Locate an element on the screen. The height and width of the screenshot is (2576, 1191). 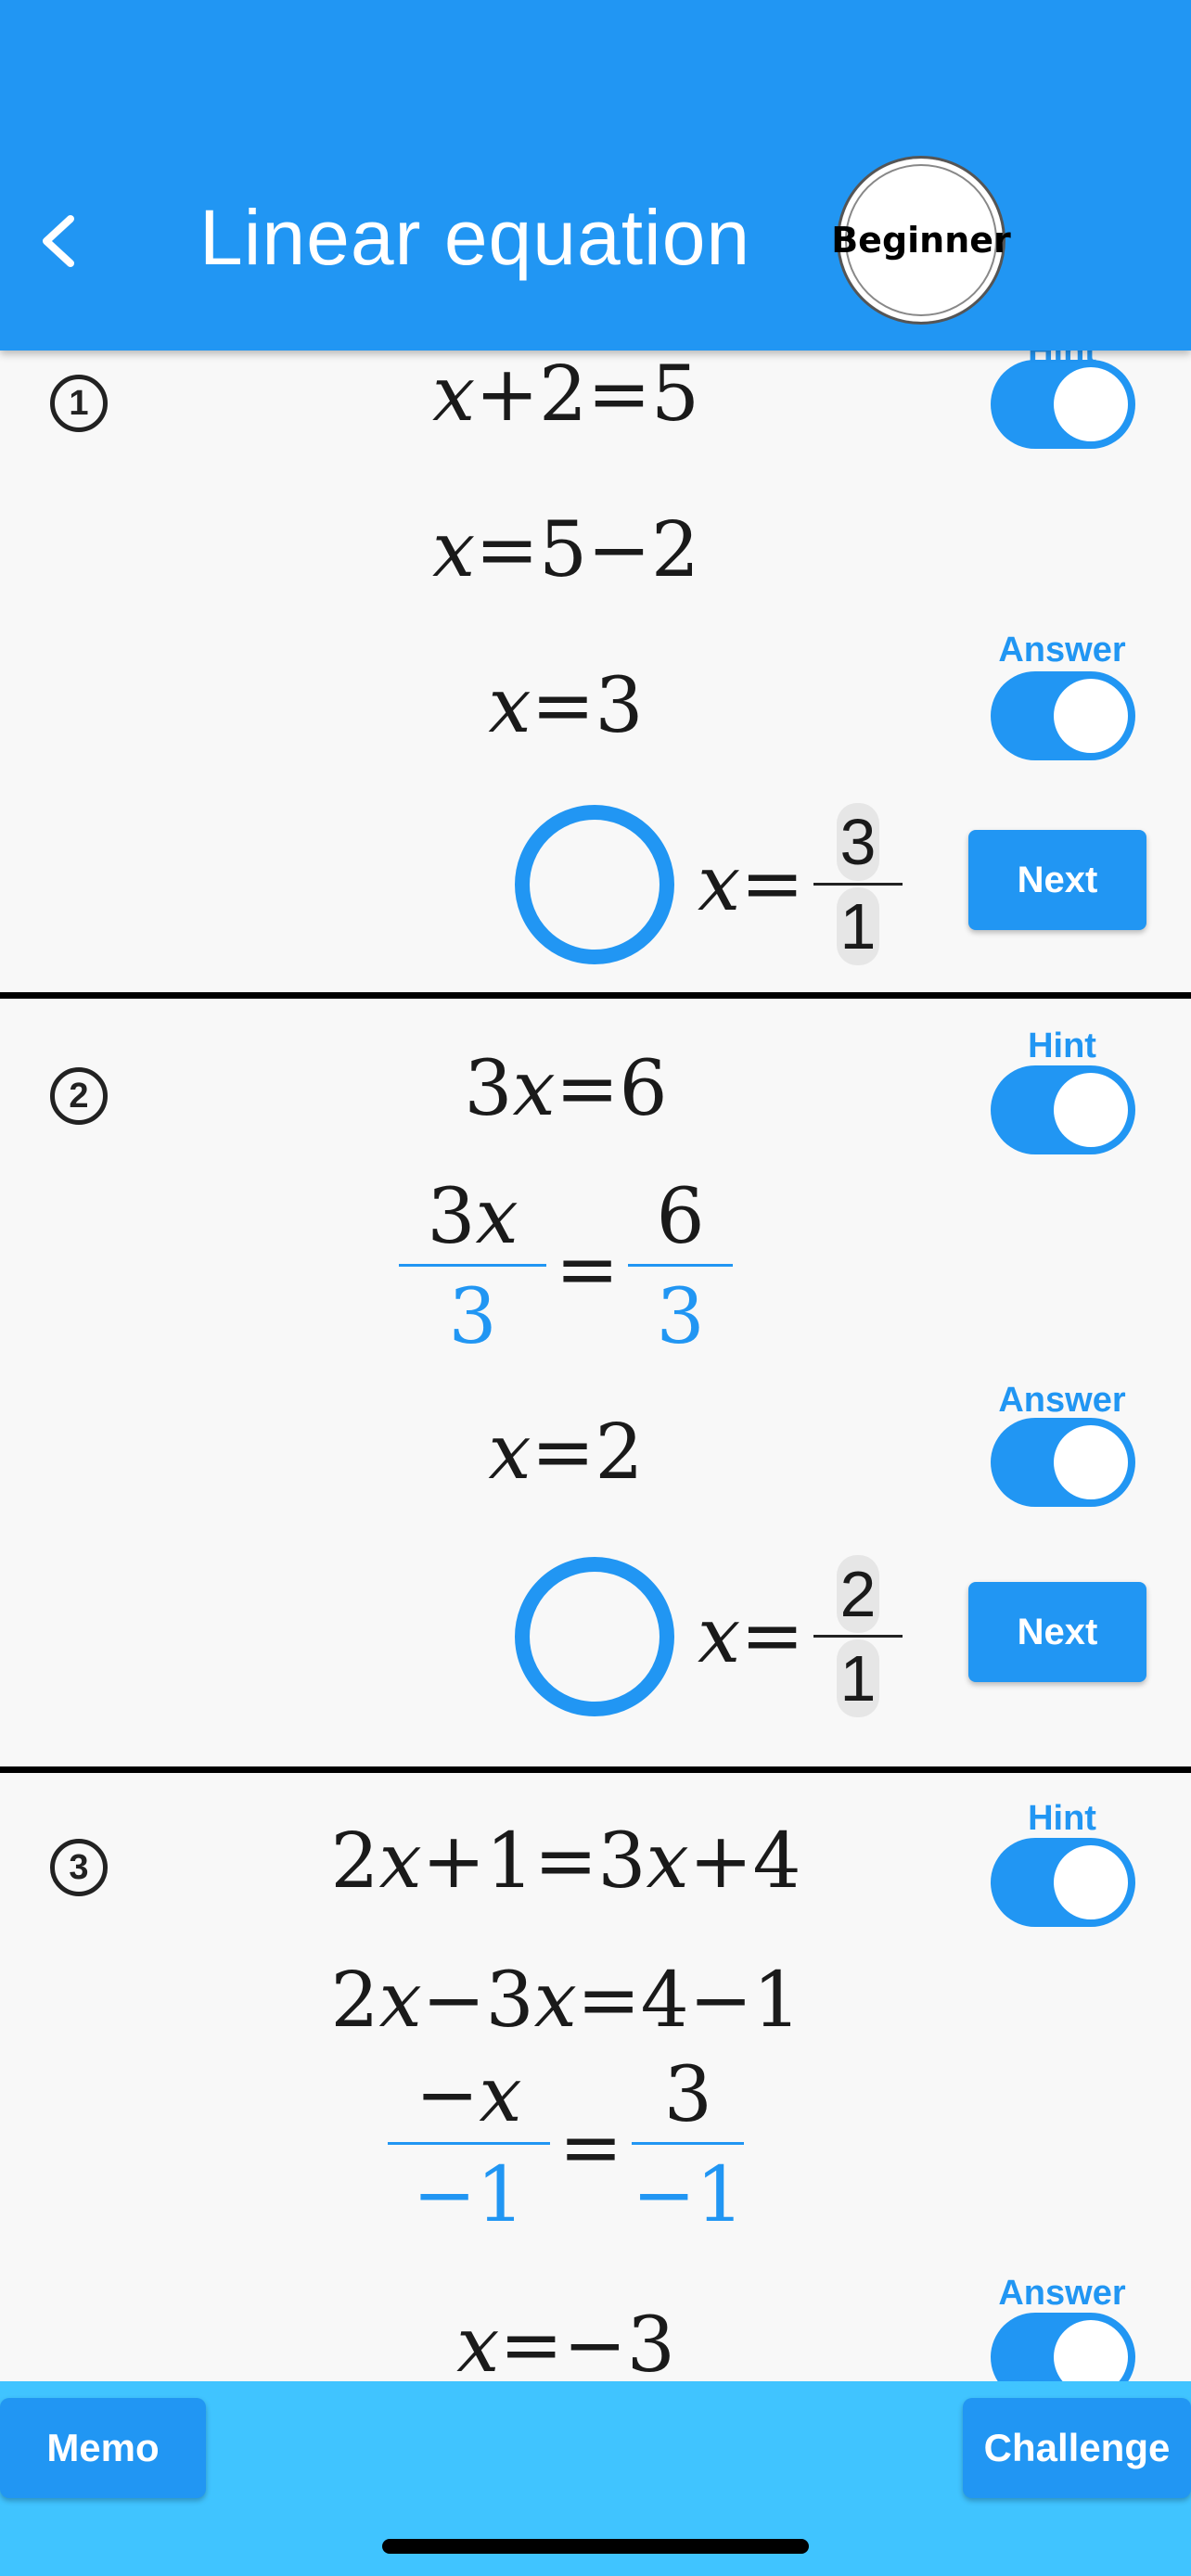
bottom-bar: Memo Challenge is located at coordinates (595, 2478).